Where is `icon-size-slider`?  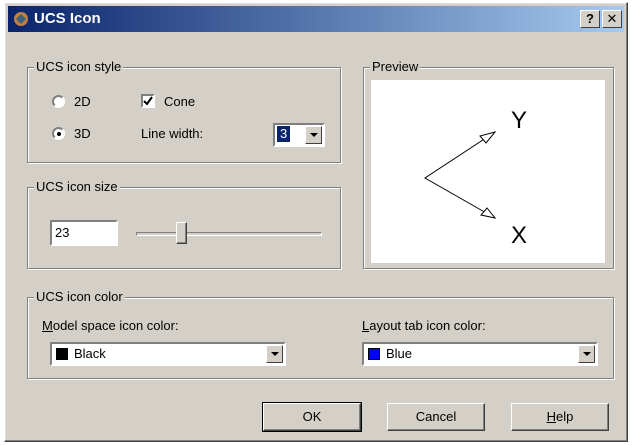 icon-size-slider is located at coordinates (229, 234).